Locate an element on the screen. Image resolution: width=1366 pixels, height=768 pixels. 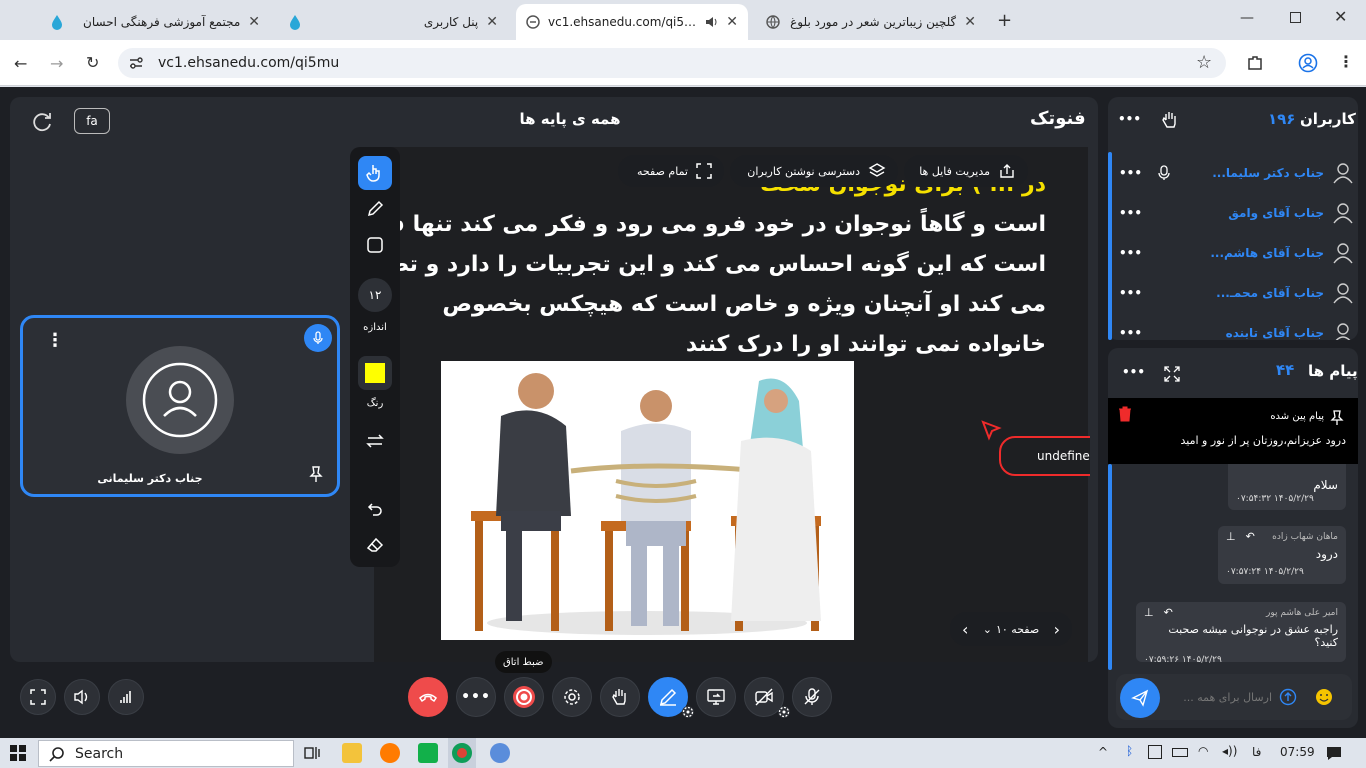
settings-button is located at coordinates (572, 697).